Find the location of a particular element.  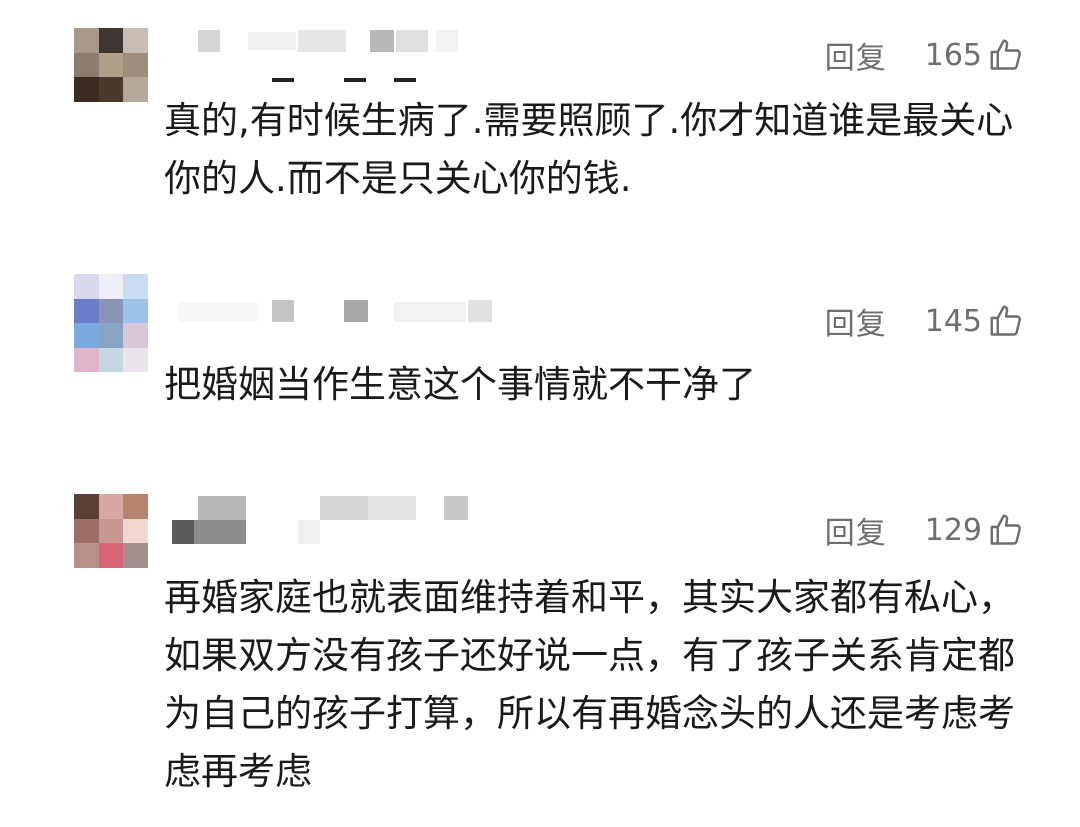

like-count: 165 is located at coordinates (953, 55).